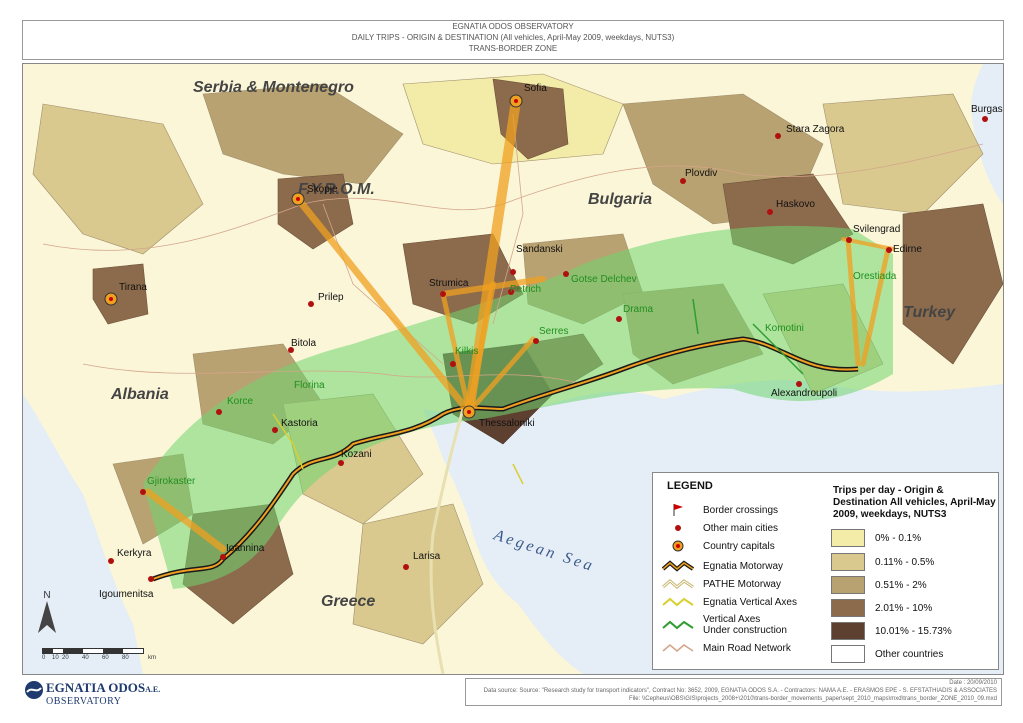 The height and width of the screenshot is (723, 1023). I want to click on scale-tick: 60, so click(105, 658).